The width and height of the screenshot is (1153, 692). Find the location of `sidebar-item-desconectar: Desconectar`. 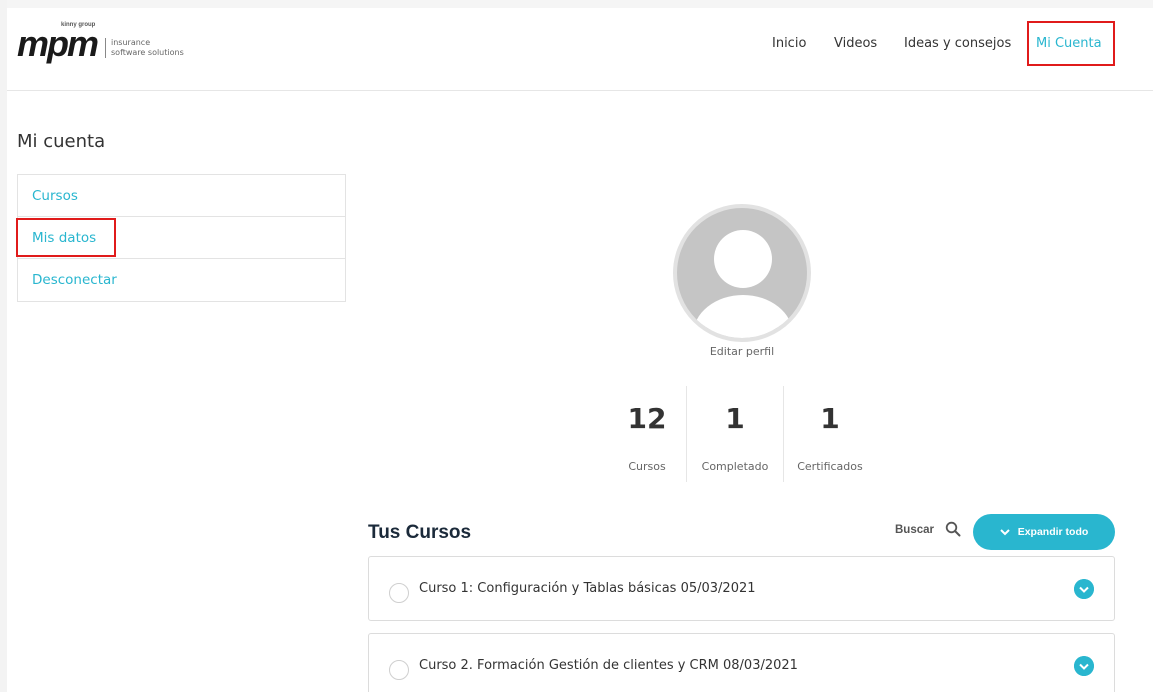

sidebar-item-desconectar: Desconectar is located at coordinates (181, 280).